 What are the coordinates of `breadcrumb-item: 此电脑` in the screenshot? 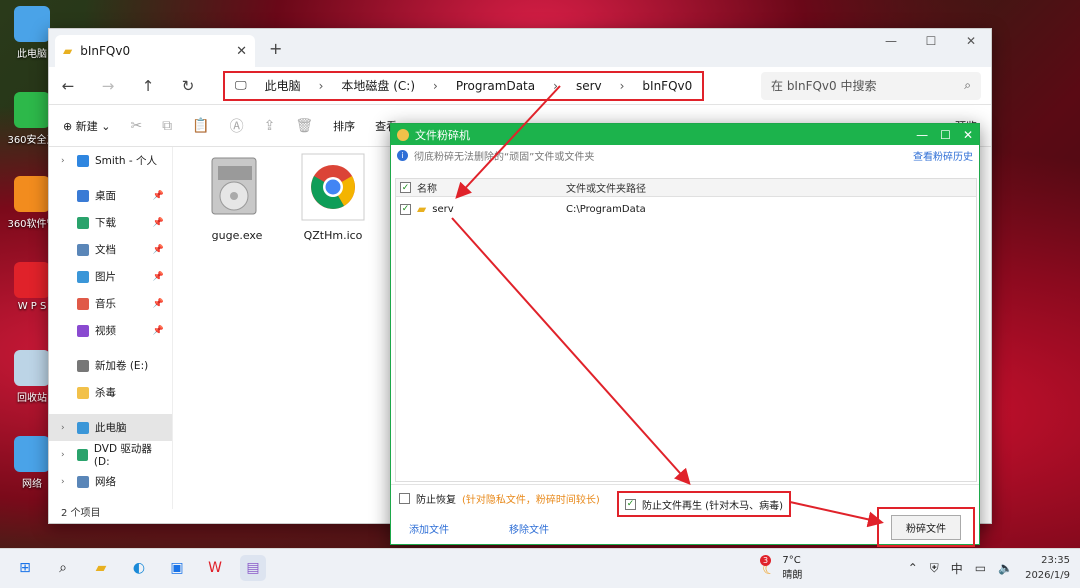 It's located at (283, 85).